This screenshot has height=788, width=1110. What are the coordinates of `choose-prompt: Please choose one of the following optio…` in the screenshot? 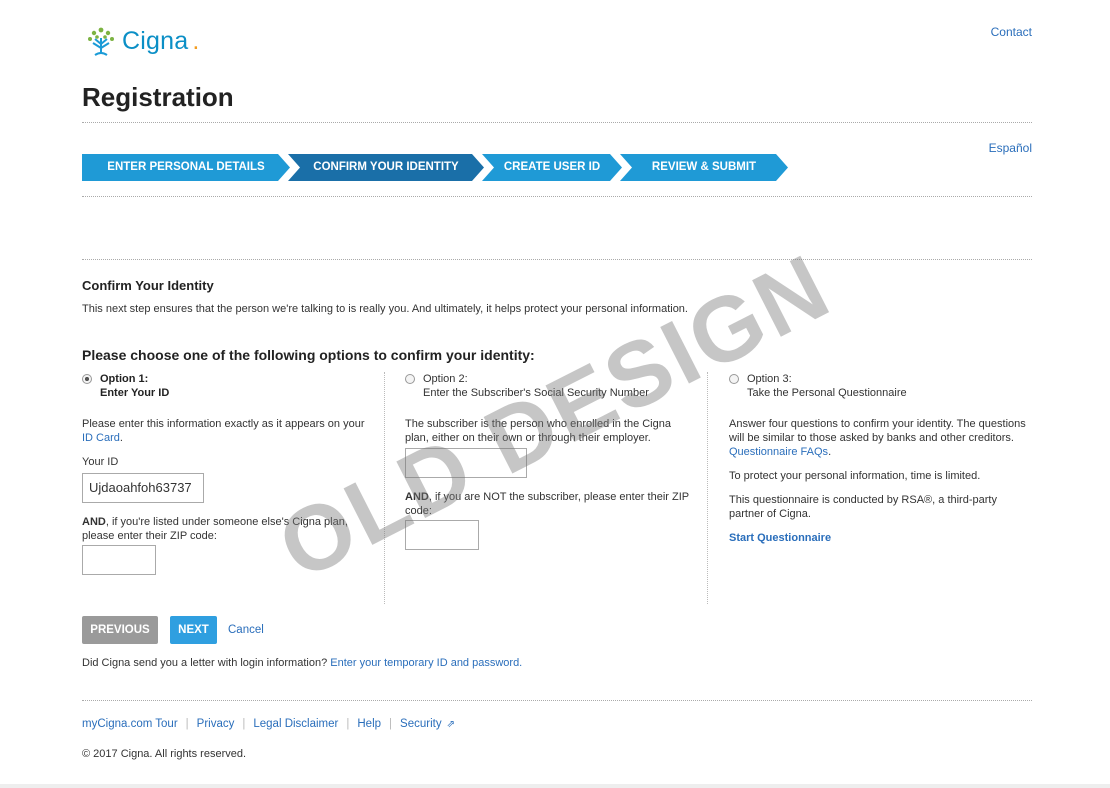 It's located at (308, 355).